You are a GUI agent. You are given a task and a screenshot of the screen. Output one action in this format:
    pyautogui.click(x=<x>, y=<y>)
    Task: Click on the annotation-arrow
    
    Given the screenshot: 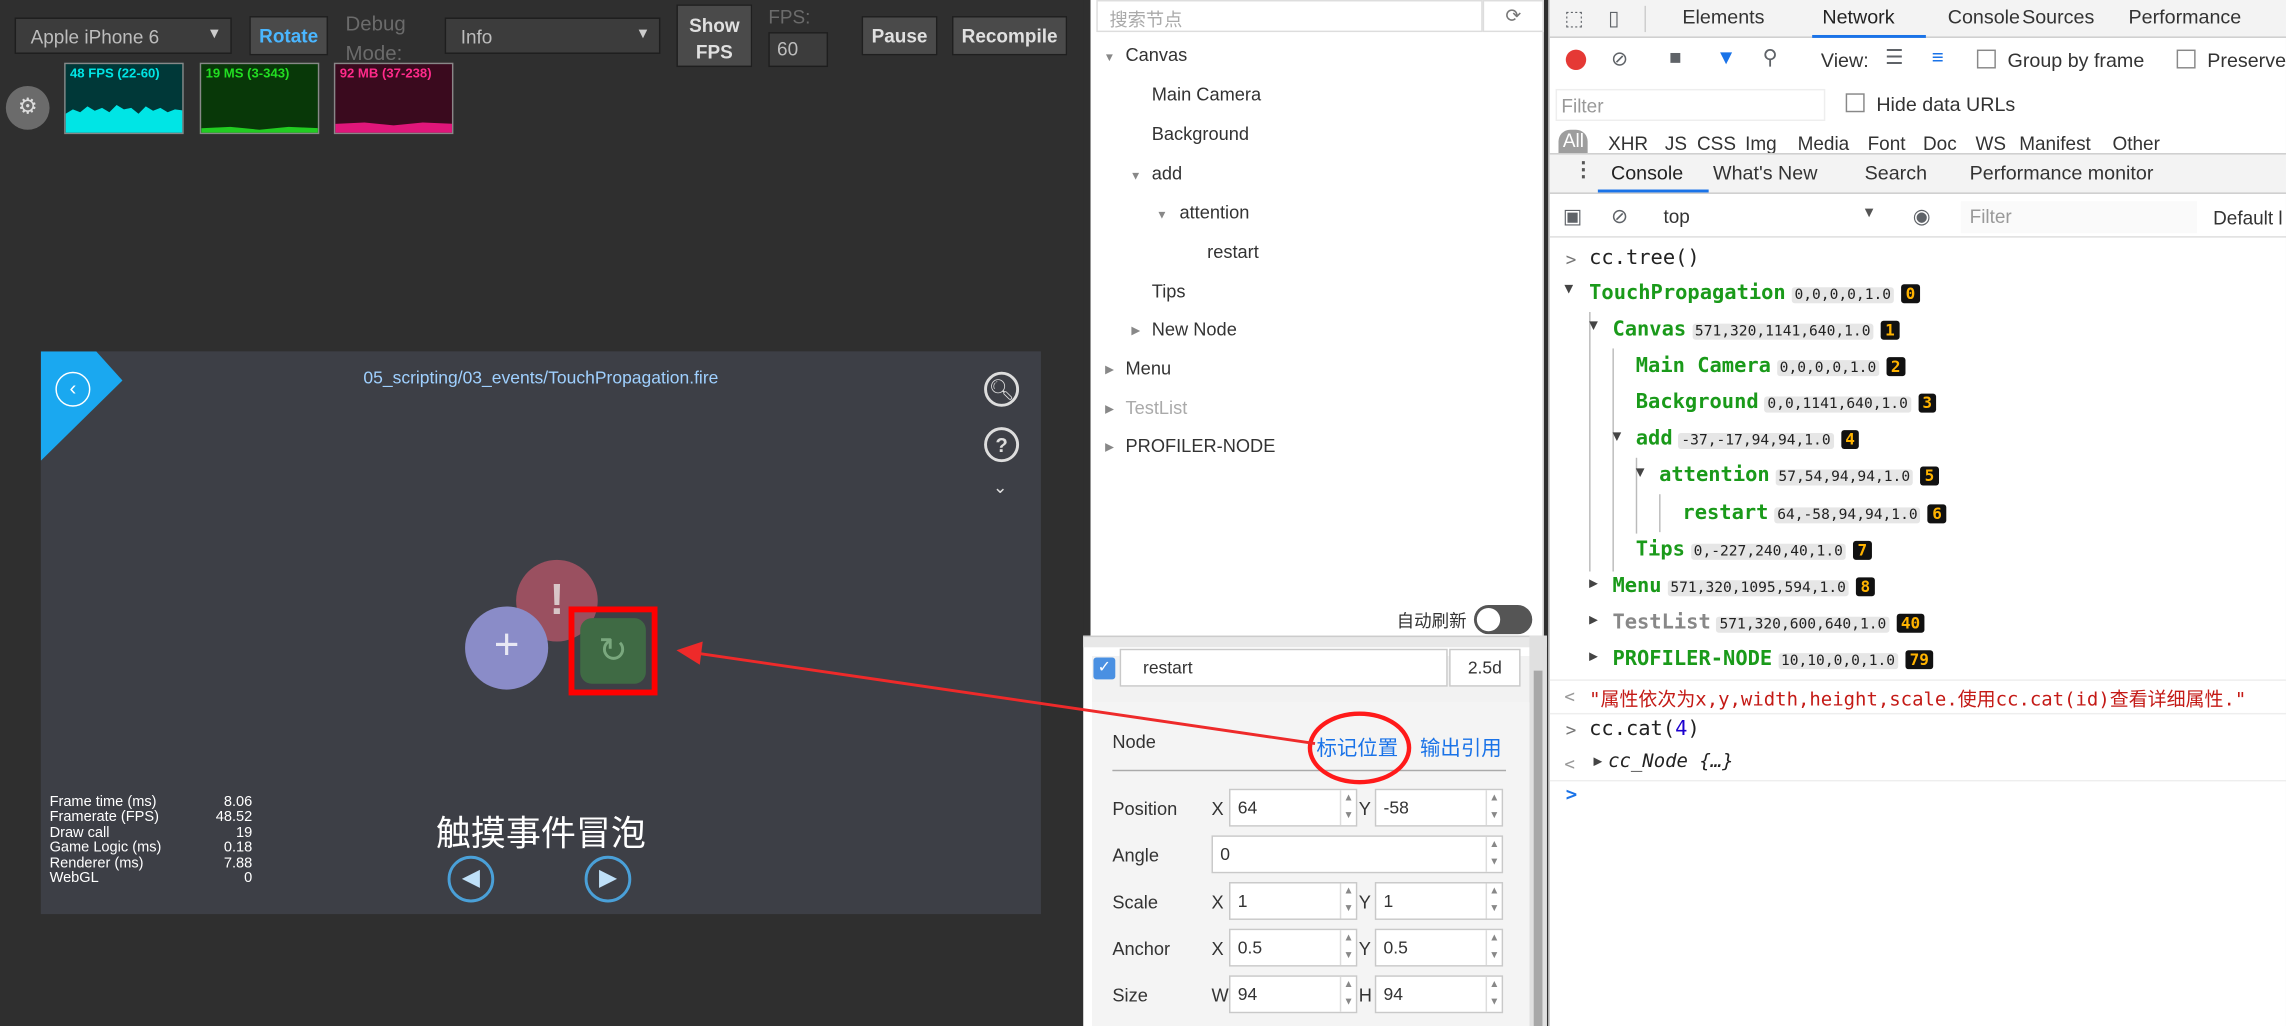 What is the action you would take?
    pyautogui.click(x=996, y=693)
    